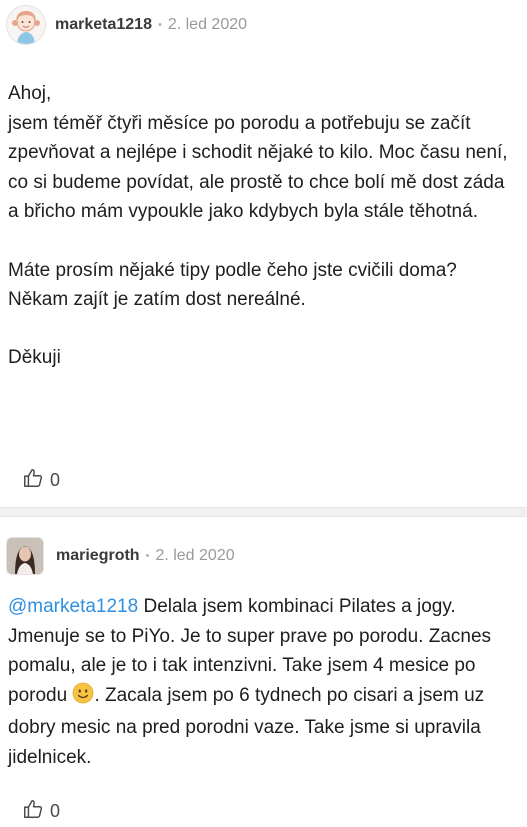  I want to click on post-paragraph: Děkuji, so click(34, 357).